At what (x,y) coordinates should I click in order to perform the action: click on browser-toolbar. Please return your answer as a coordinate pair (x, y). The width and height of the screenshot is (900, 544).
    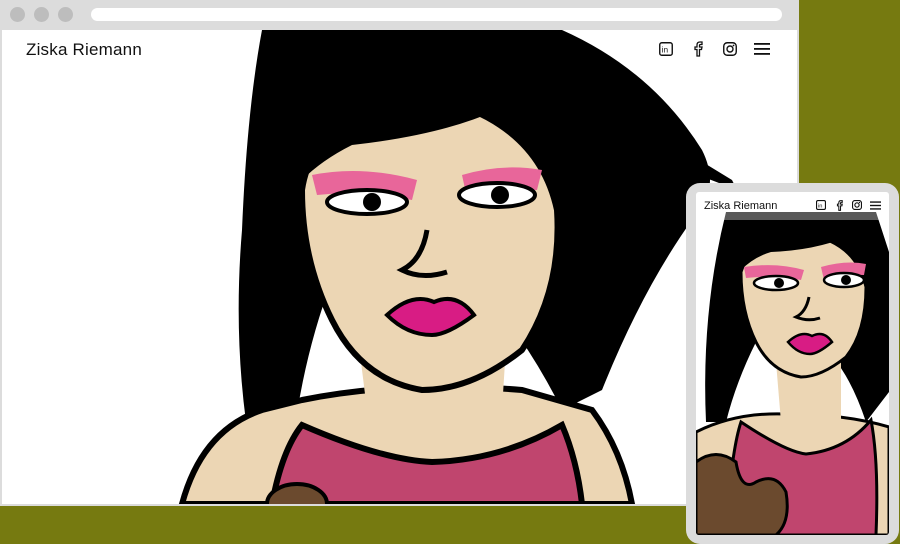
    Looking at the image, I should click on (399, 15).